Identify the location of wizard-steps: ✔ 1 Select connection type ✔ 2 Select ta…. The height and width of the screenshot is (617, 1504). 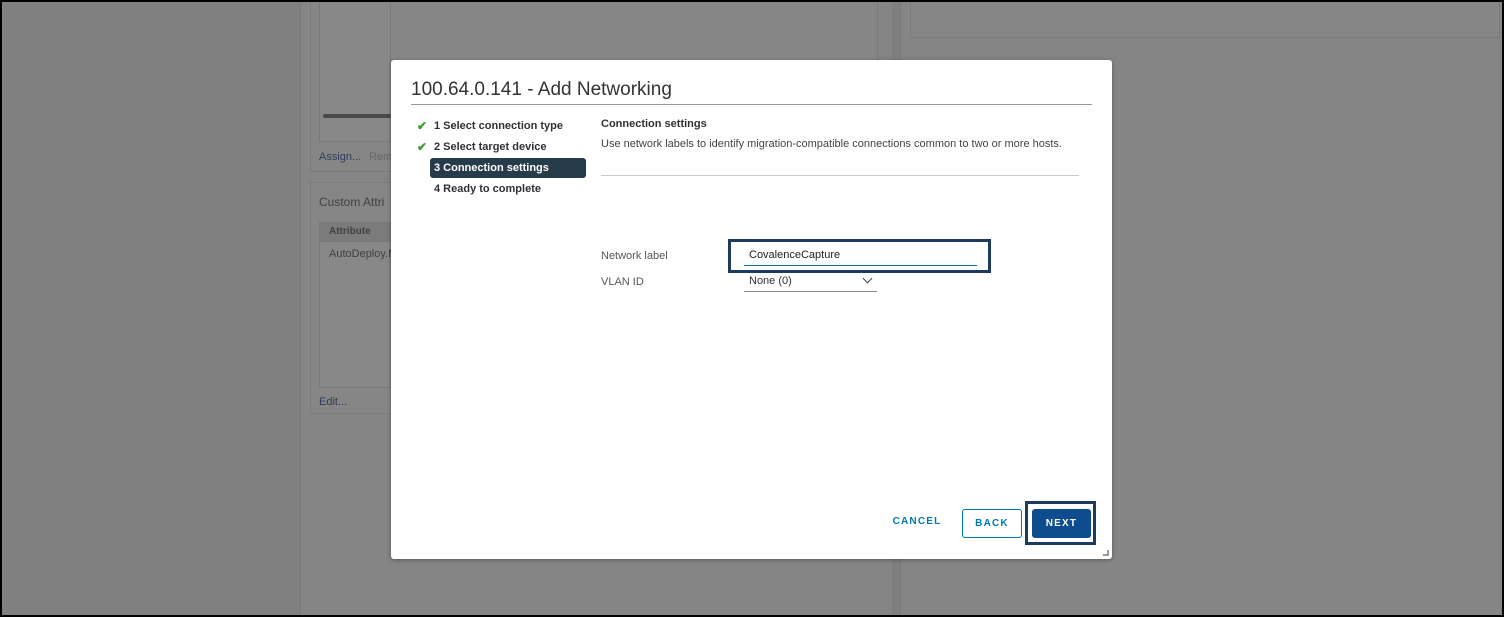
(501, 158).